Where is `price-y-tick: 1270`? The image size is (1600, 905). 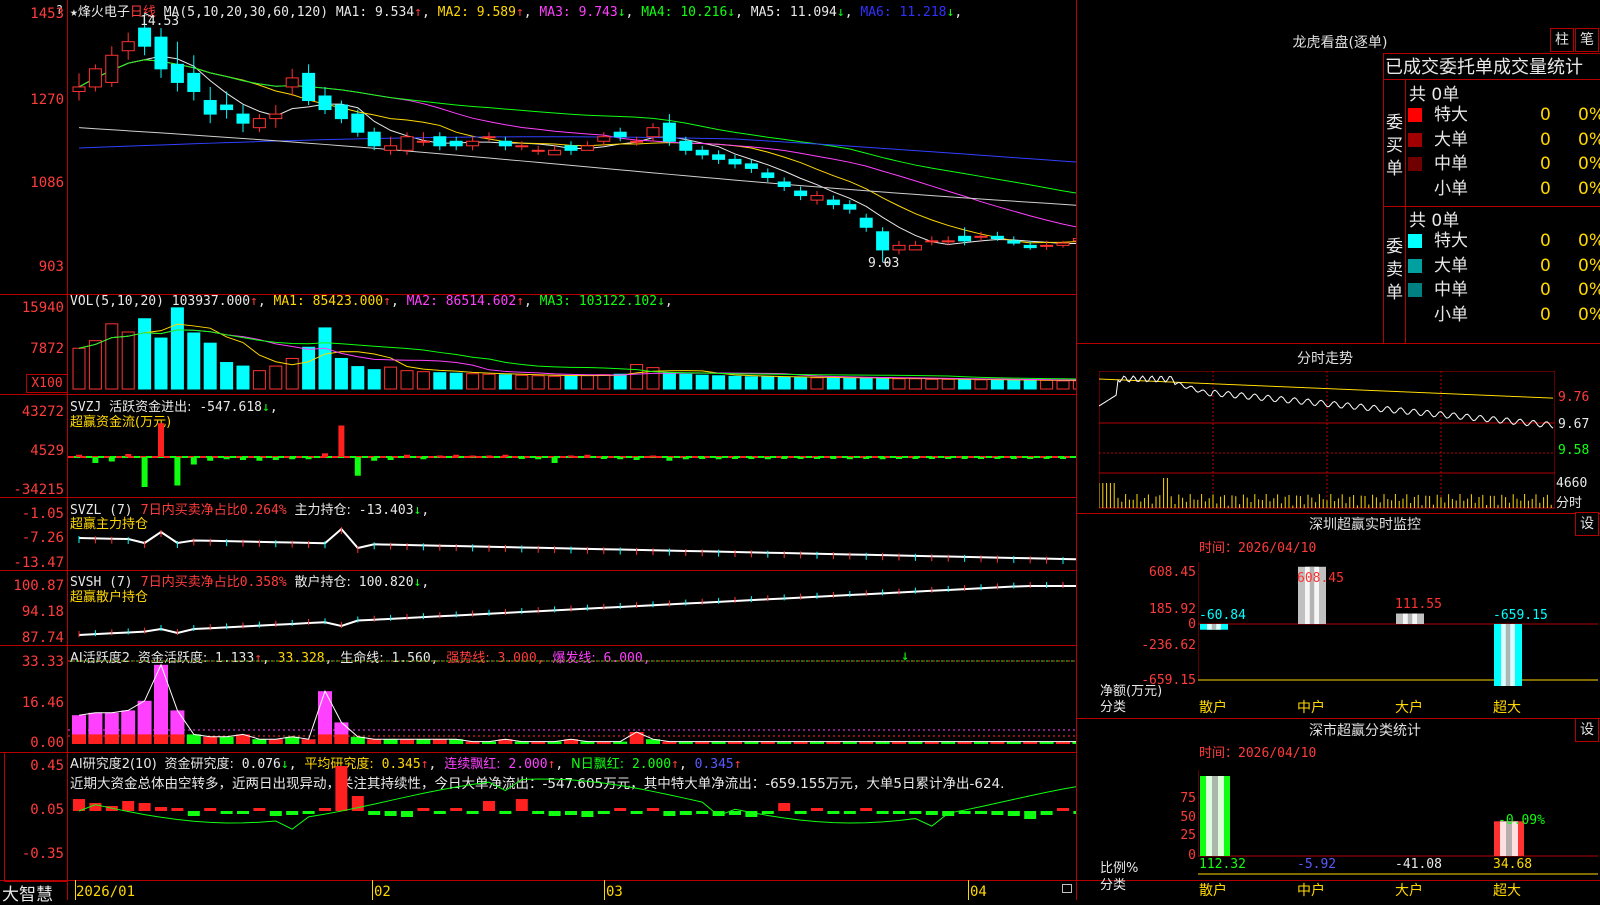
price-y-tick: 1270 is located at coordinates (47, 100).